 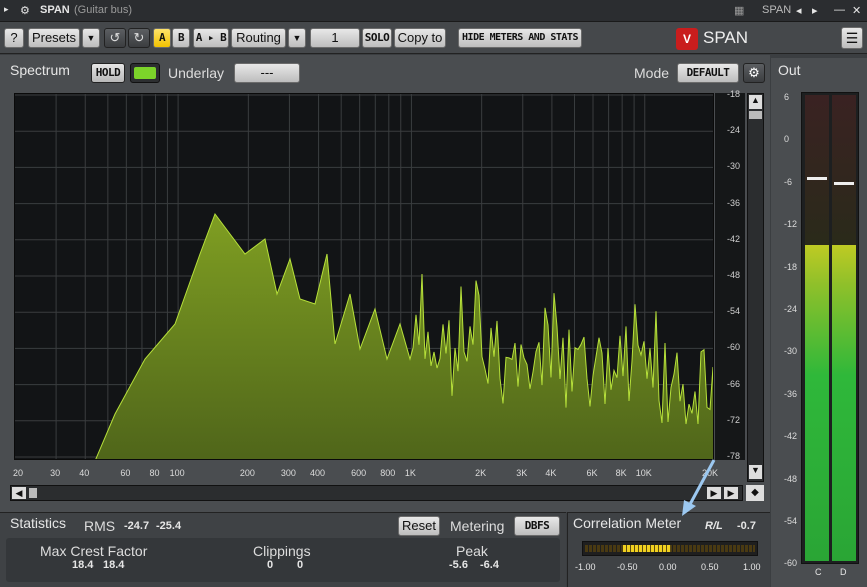 I want to click on metering-select: DBFS, so click(x=537, y=526).